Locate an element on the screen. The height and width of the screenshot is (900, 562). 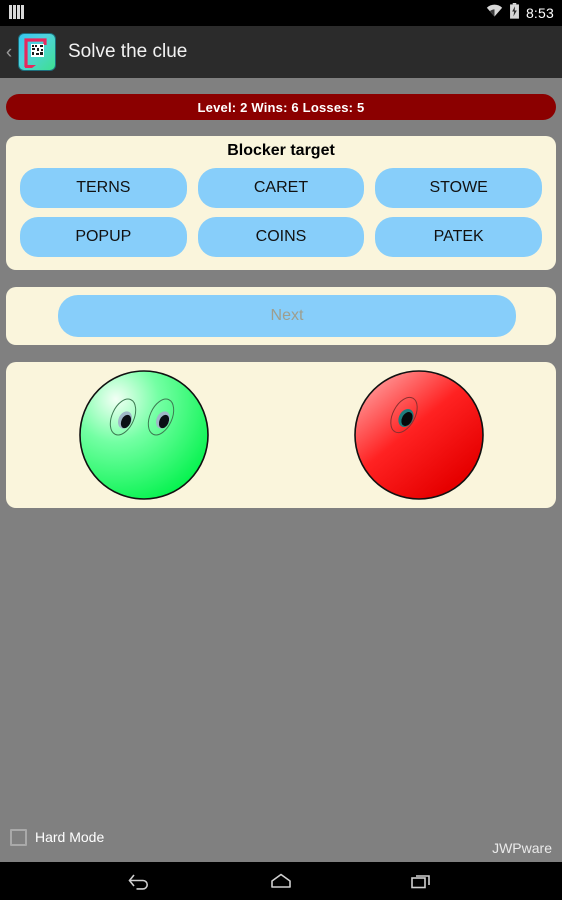
green-face-slot is located at coordinates (143, 435).